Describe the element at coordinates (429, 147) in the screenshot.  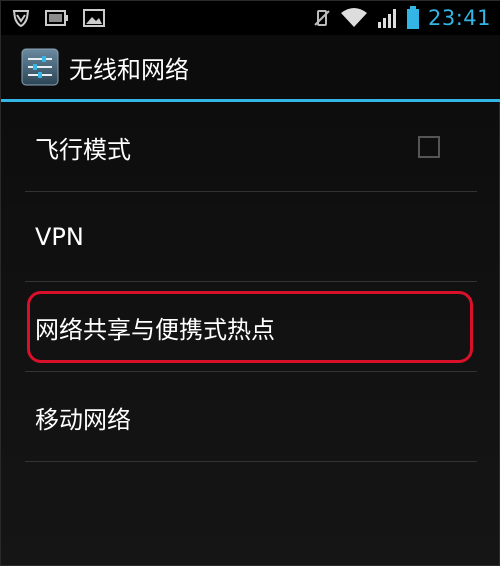
I see `airplane-mode-checkbox` at that location.